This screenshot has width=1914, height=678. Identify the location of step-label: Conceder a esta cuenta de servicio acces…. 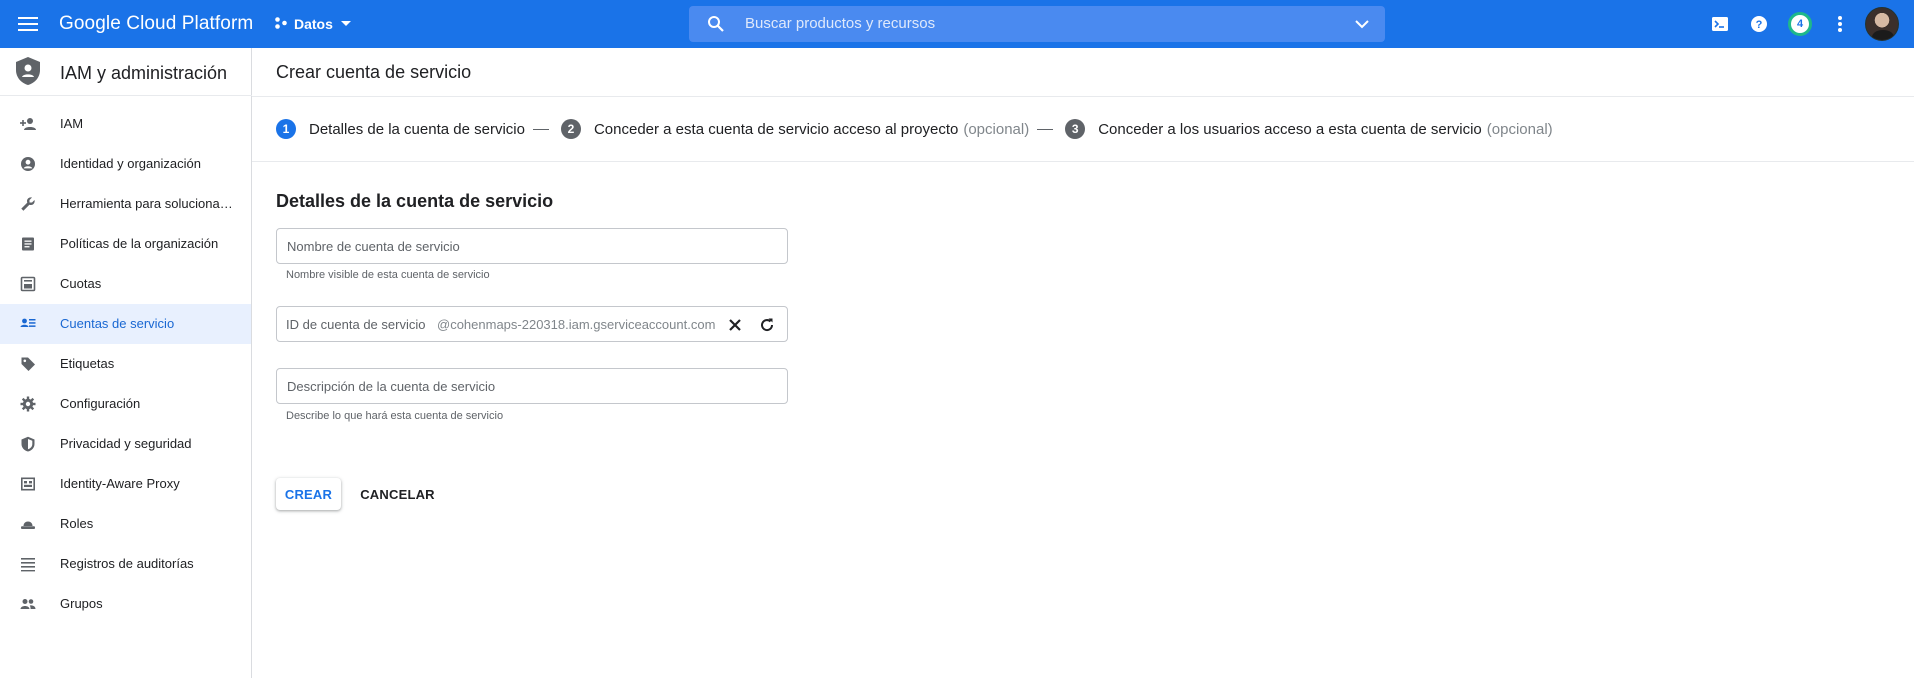
(776, 129).